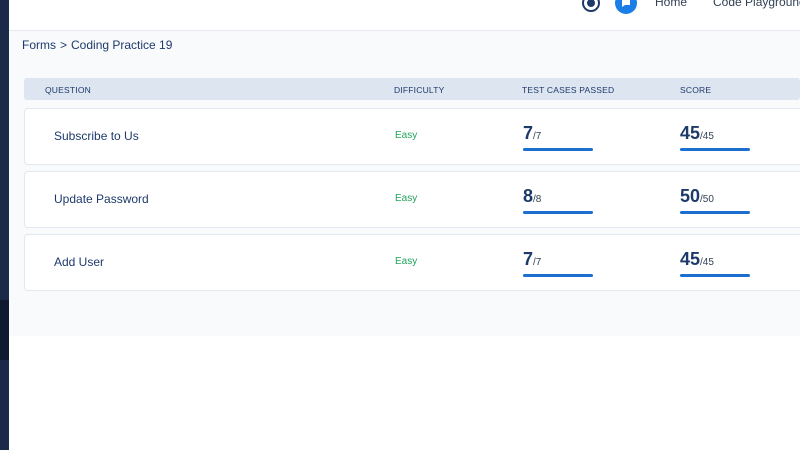 This screenshot has height=450, width=800. I want to click on header-test-cases: TEST CASES PASSED, so click(568, 90).